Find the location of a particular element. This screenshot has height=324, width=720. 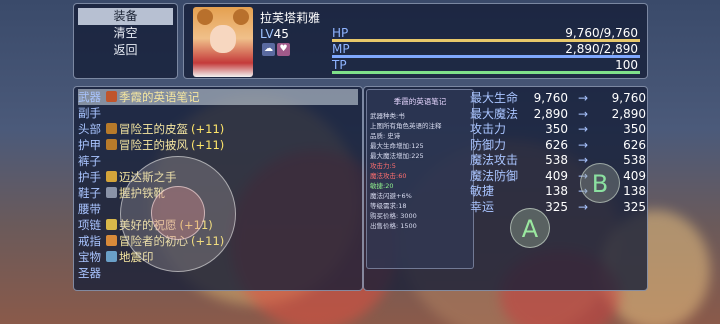

slot-label: 裤子 is located at coordinates (89, 161).